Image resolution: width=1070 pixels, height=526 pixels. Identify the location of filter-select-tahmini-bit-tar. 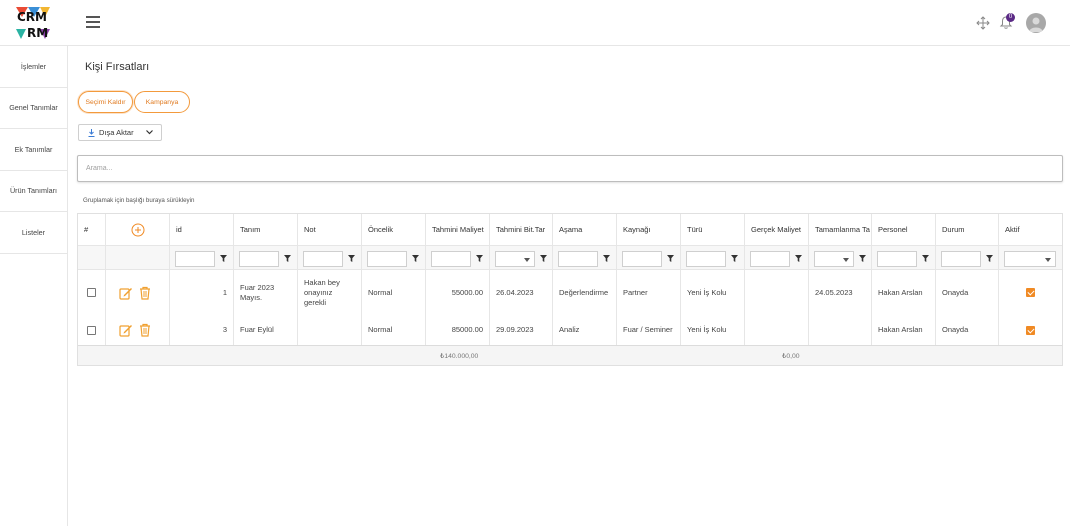
(515, 259).